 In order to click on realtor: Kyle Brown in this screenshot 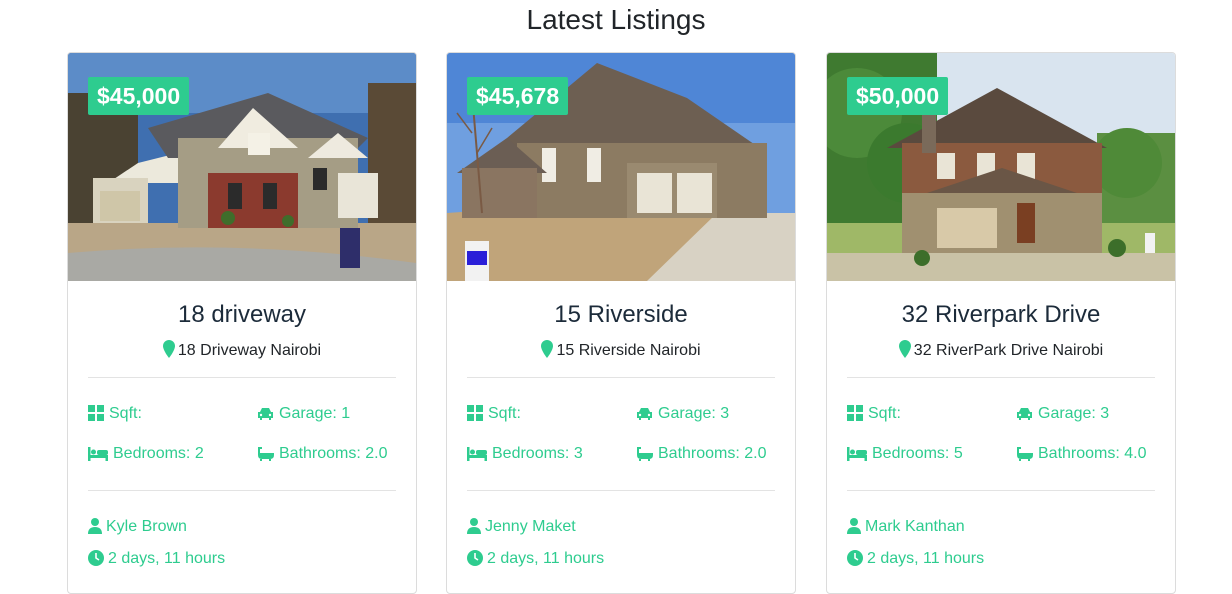, I will do `click(137, 528)`.